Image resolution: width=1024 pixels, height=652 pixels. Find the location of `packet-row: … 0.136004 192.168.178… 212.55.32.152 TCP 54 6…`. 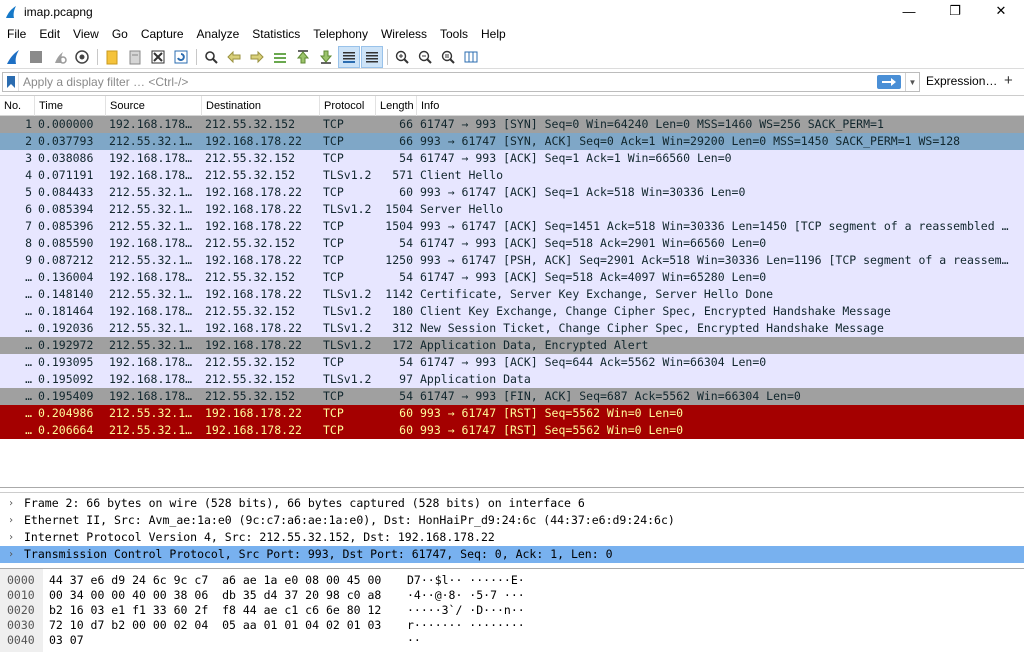

packet-row: … 0.136004 192.168.178… 212.55.32.152 TCP 54 6… is located at coordinates (512, 277).